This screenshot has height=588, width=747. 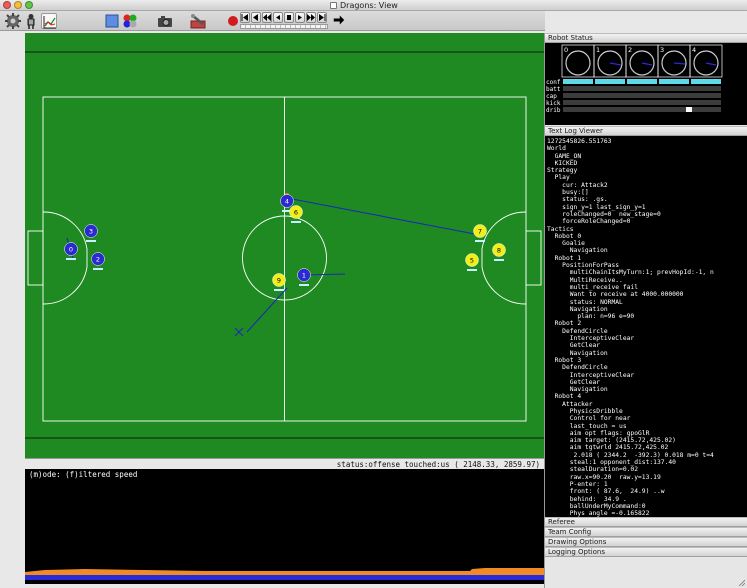 What do you see at coordinates (279, 281) in the screenshot?
I see `robot-yellow-9-label: 9` at bounding box center [279, 281].